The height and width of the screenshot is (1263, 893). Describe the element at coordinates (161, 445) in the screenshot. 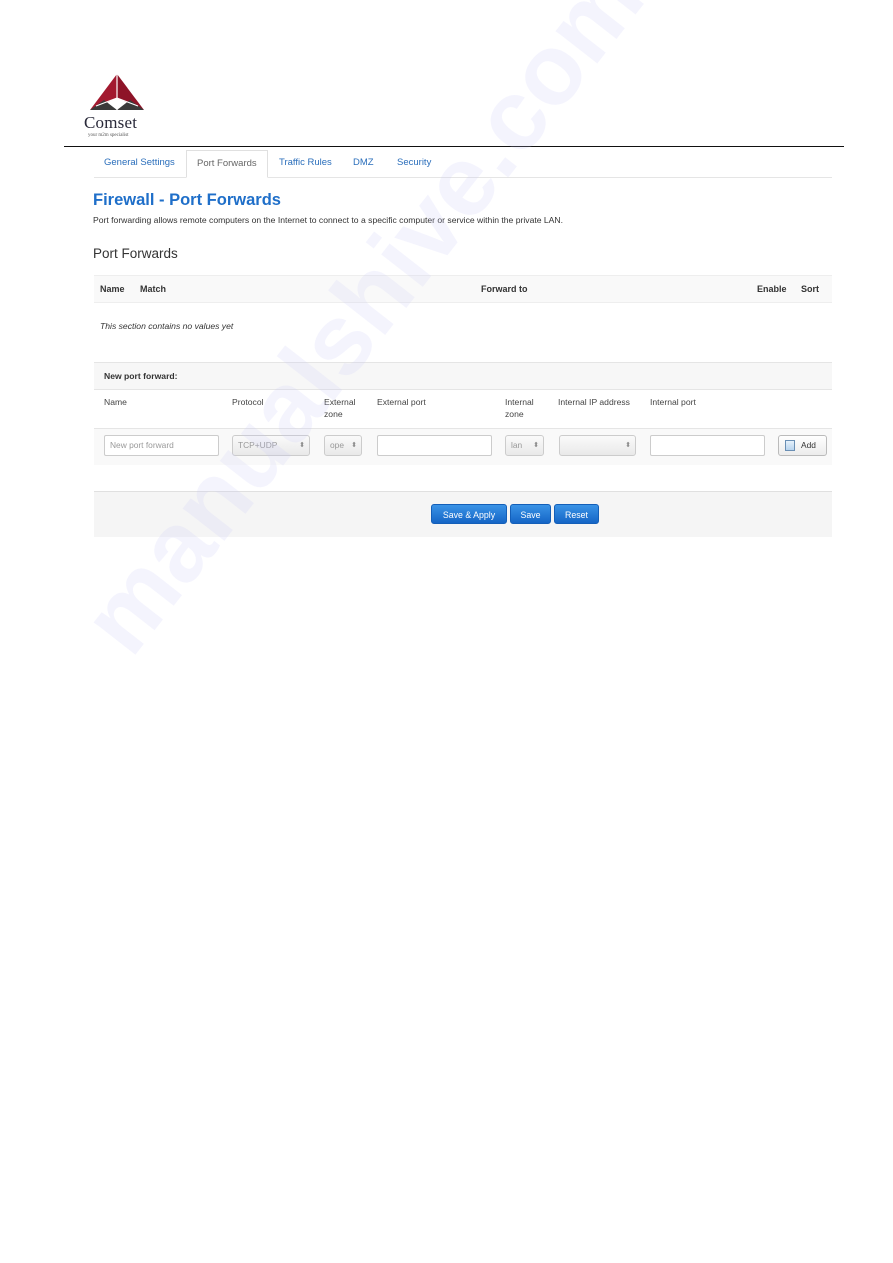

I see `name-input: New port forward` at that location.